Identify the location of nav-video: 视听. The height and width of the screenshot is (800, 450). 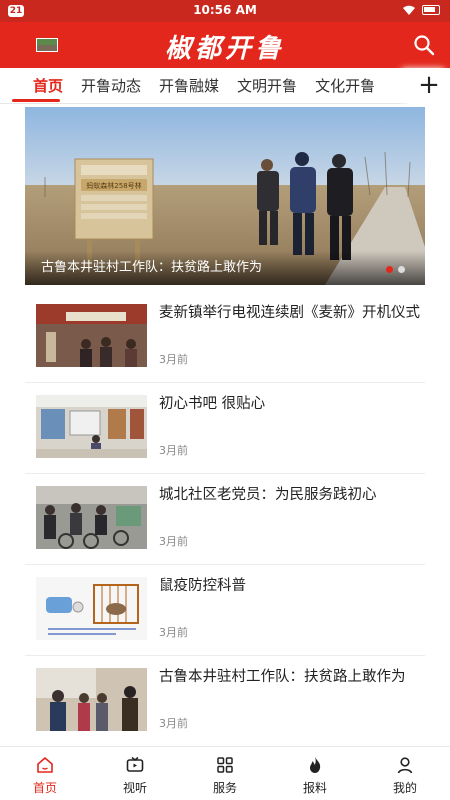
(135, 773).